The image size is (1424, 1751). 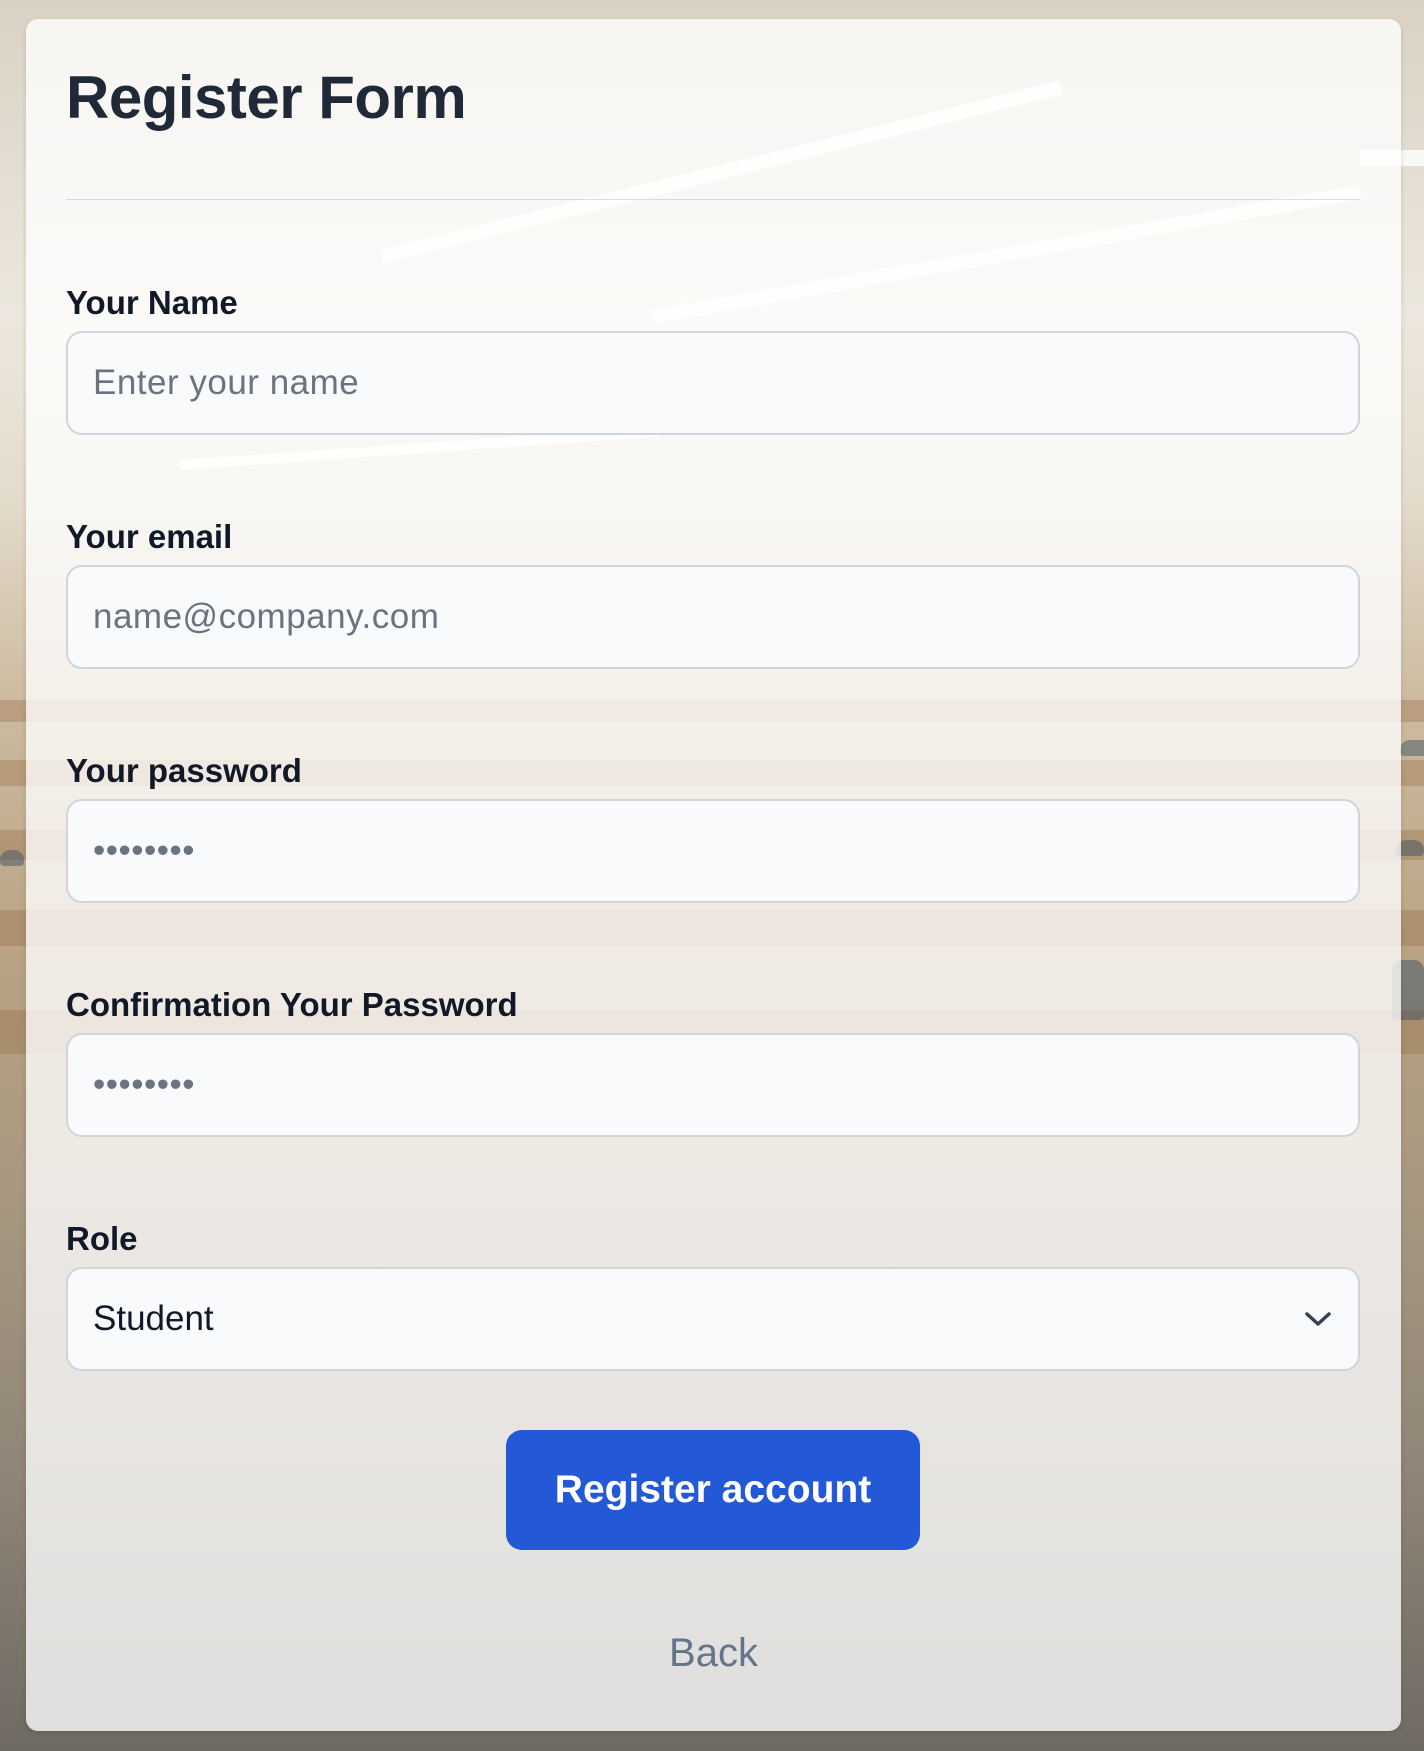 I want to click on password-label: Your password, so click(x=184, y=770).